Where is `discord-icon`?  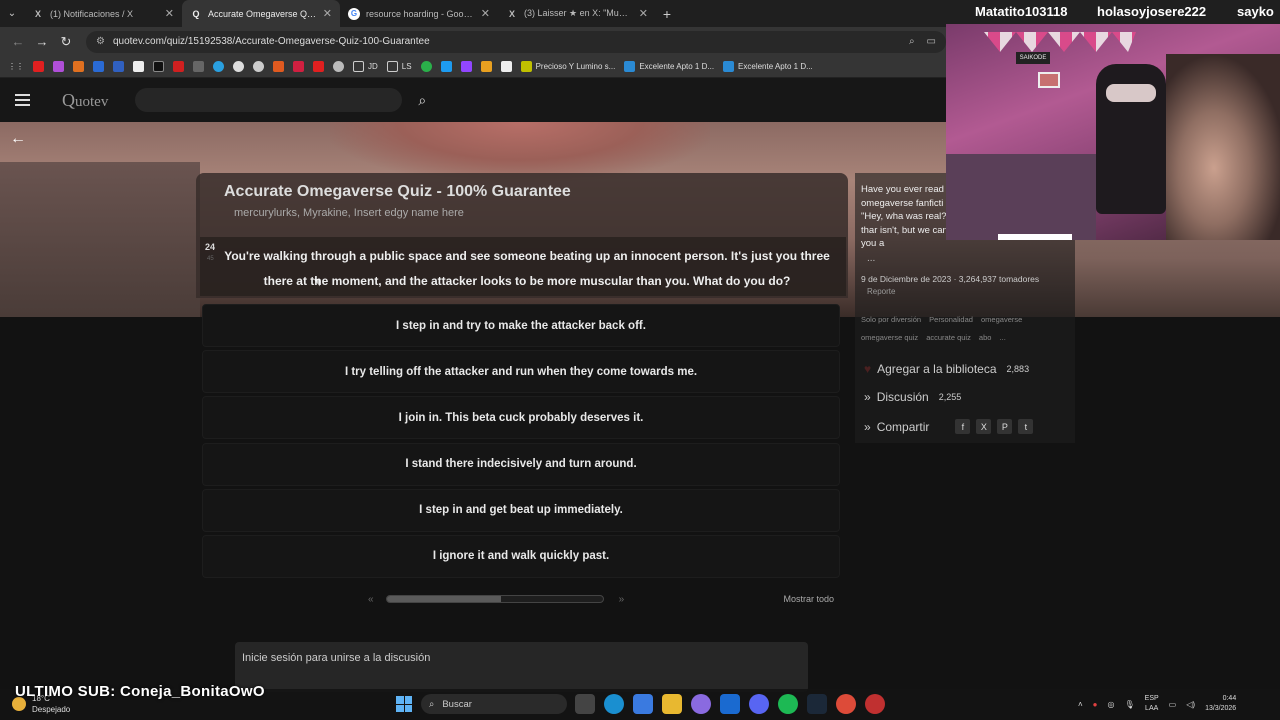 discord-icon is located at coordinates (759, 704).